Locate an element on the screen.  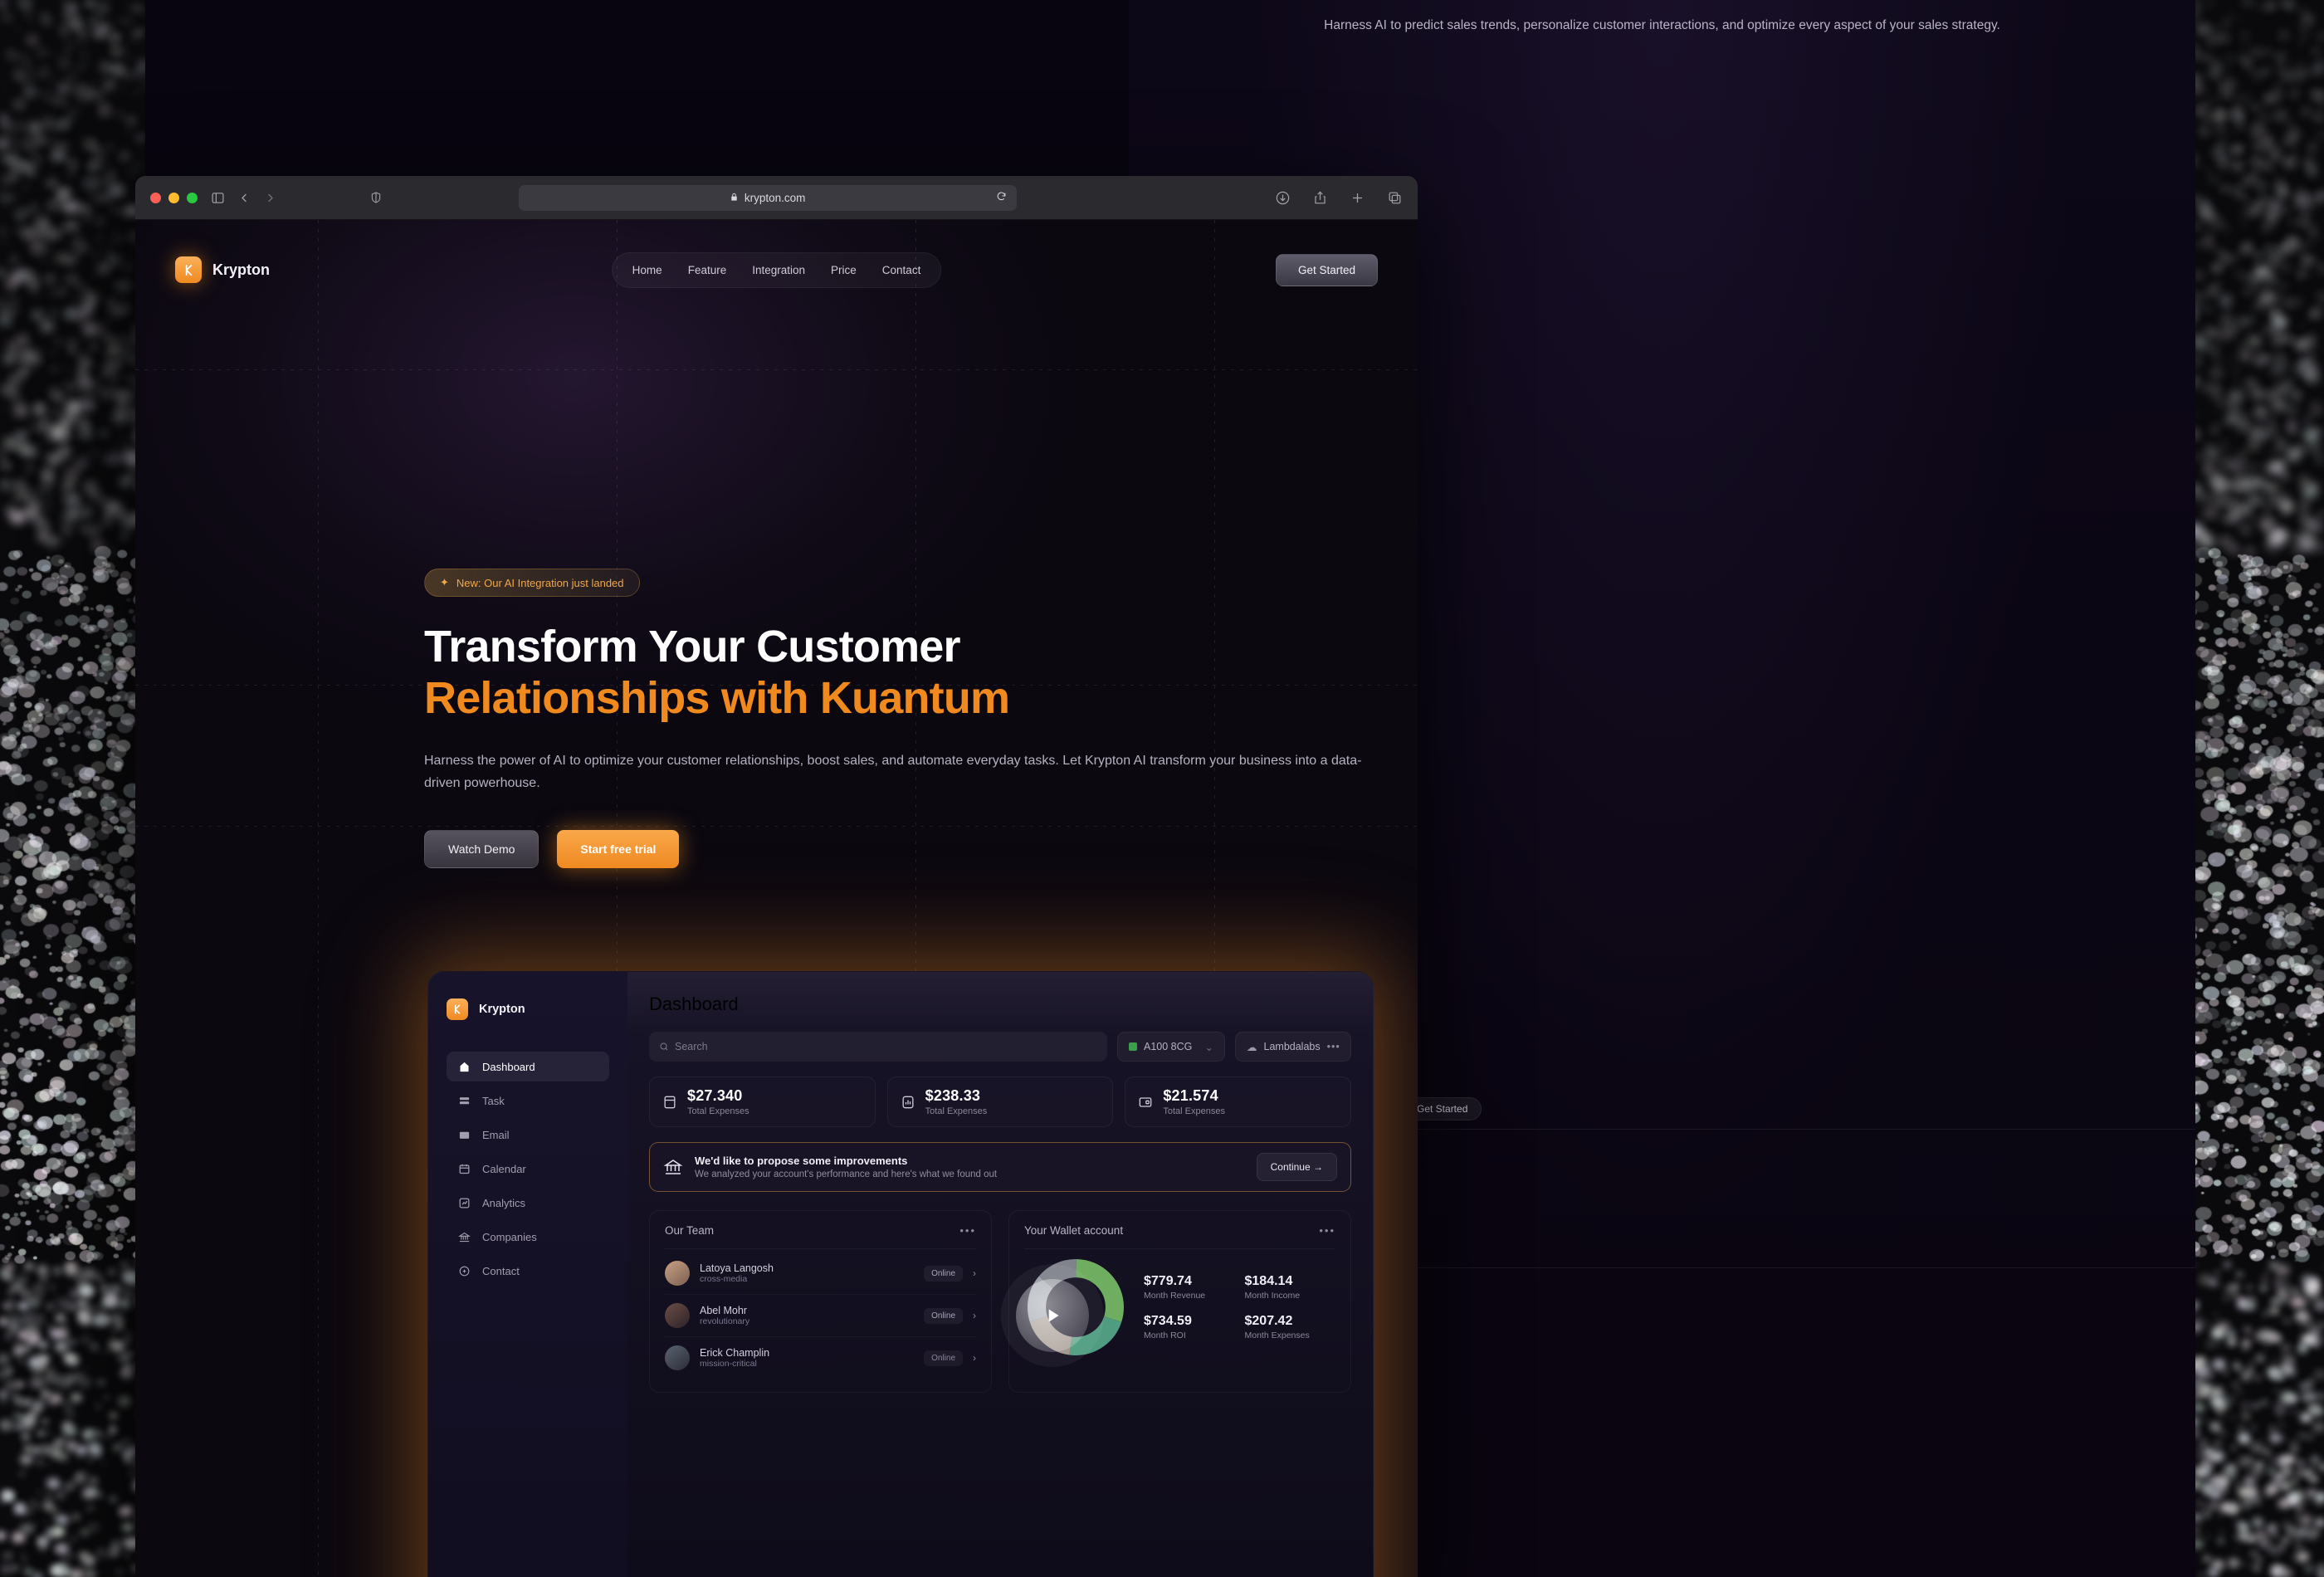
mail-icon is located at coordinates (464, 1134).